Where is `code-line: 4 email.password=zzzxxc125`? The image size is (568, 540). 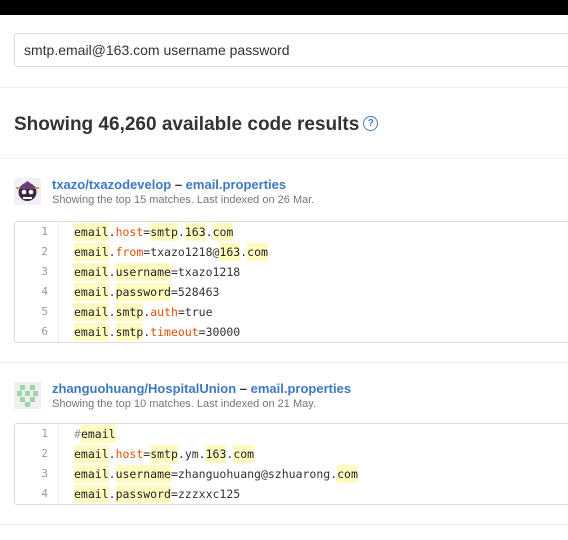 code-line: 4 email.password=zzzxxc125 is located at coordinates (291, 494).